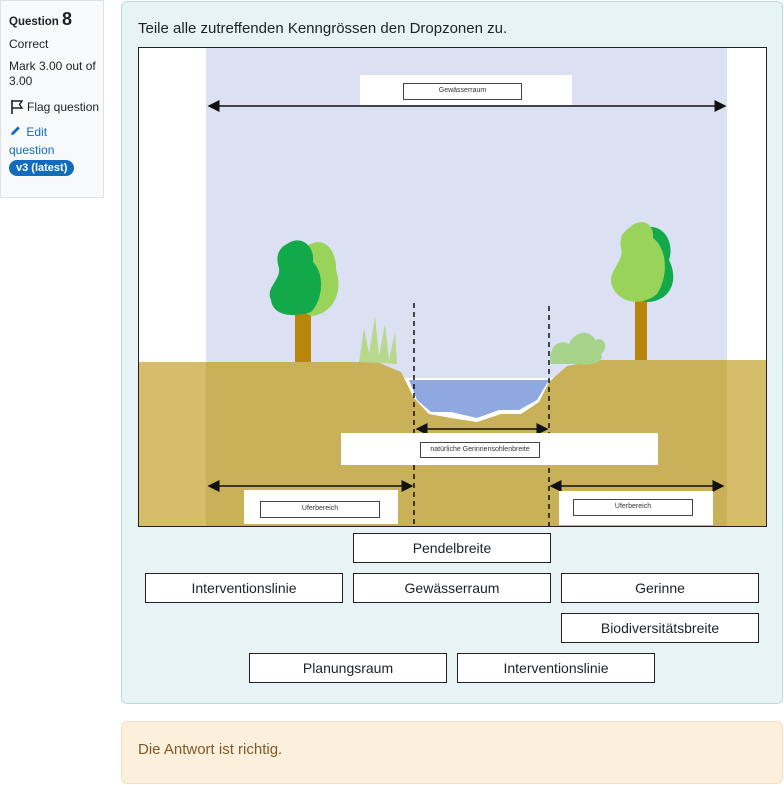 Image resolution: width=784 pixels, height=785 pixels. I want to click on flag-icon, so click(17, 107).